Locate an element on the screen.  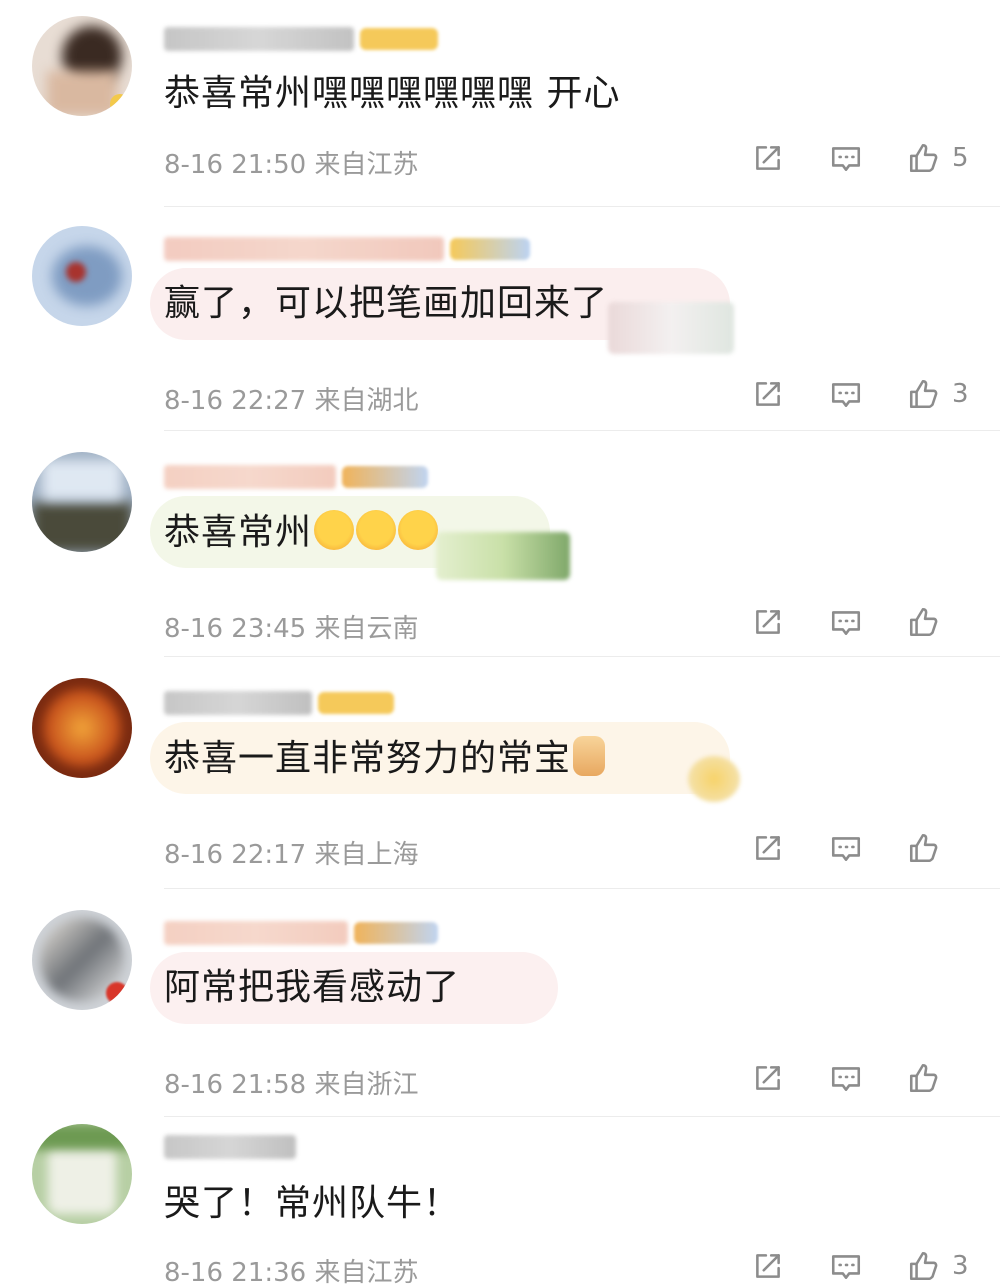
comment-location: 来自上海 is located at coordinates (366, 855).